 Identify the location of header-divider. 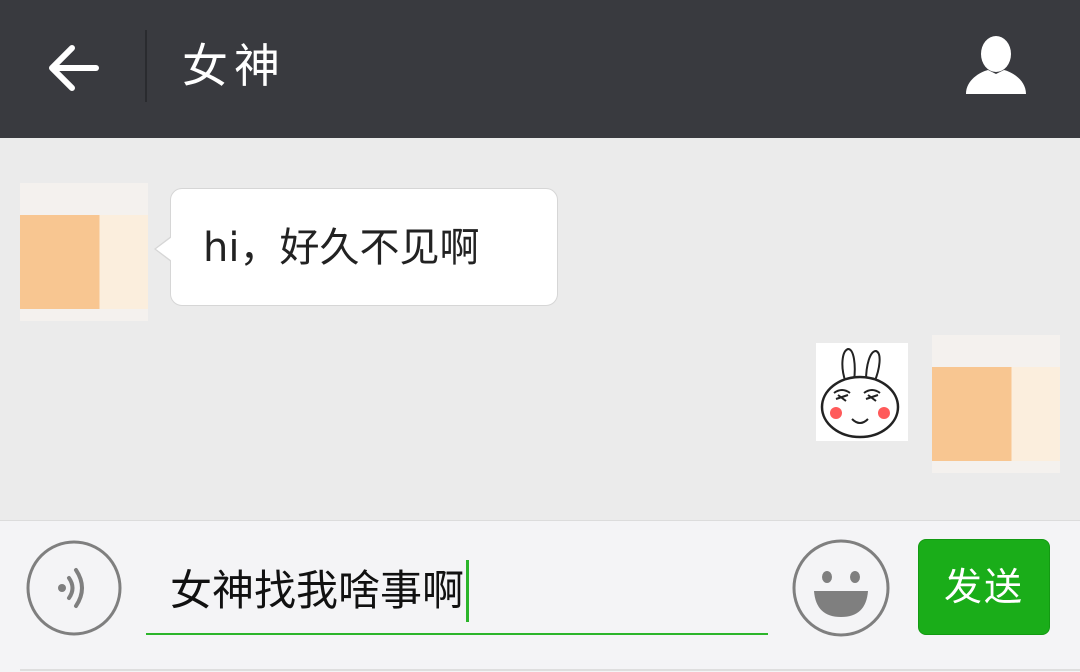
(146, 66).